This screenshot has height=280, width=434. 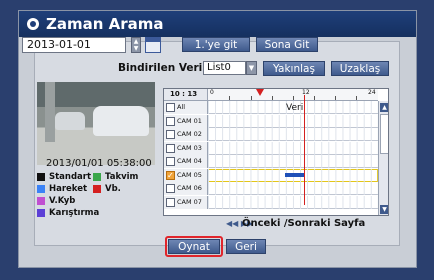 What do you see at coordinates (189, 134) in the screenshot?
I see `camera-name: CAM 02` at bounding box center [189, 134].